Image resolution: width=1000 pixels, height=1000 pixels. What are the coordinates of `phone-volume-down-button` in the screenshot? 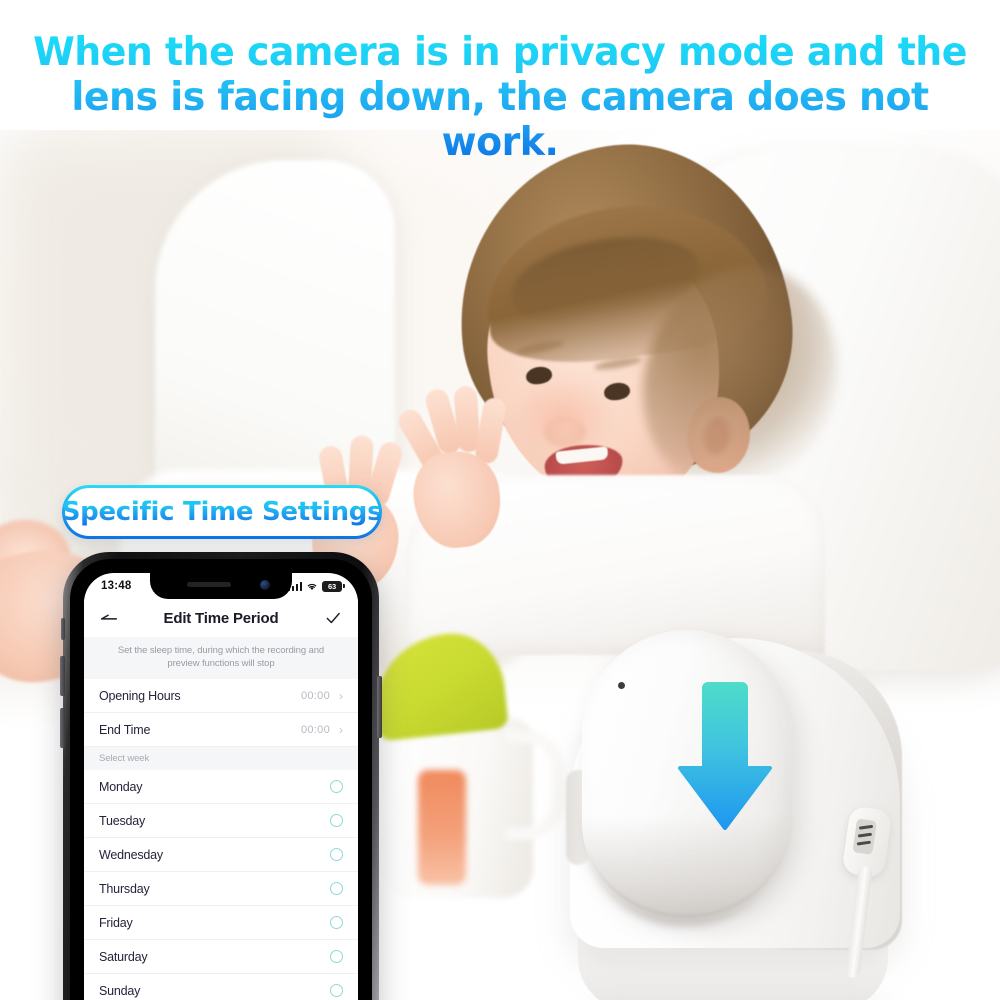 It's located at (62, 728).